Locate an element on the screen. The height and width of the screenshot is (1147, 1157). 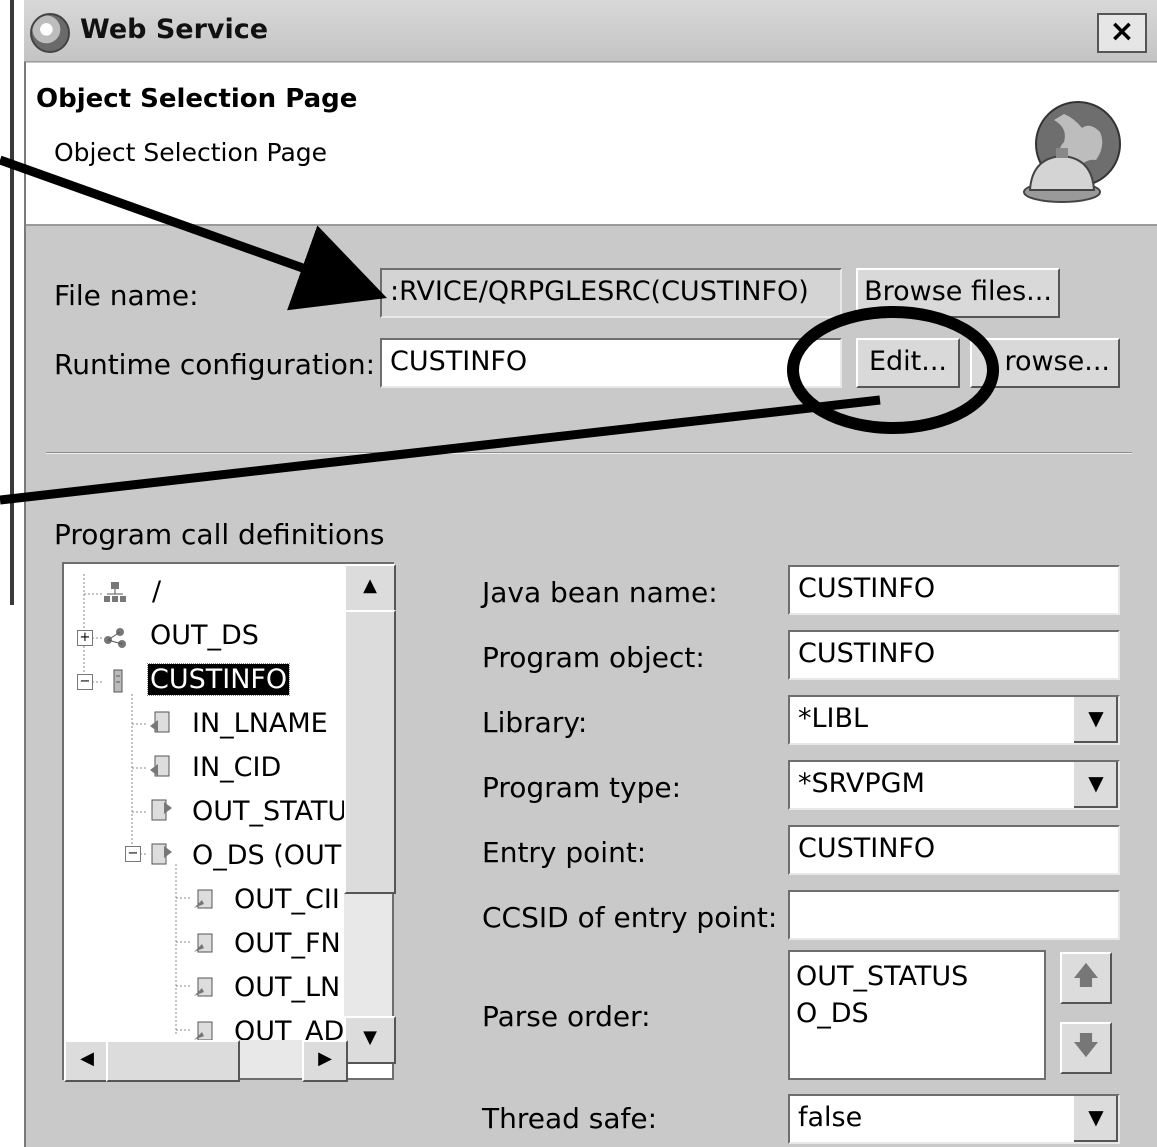
annotation-arrow-file-name is located at coordinates (193, 233).